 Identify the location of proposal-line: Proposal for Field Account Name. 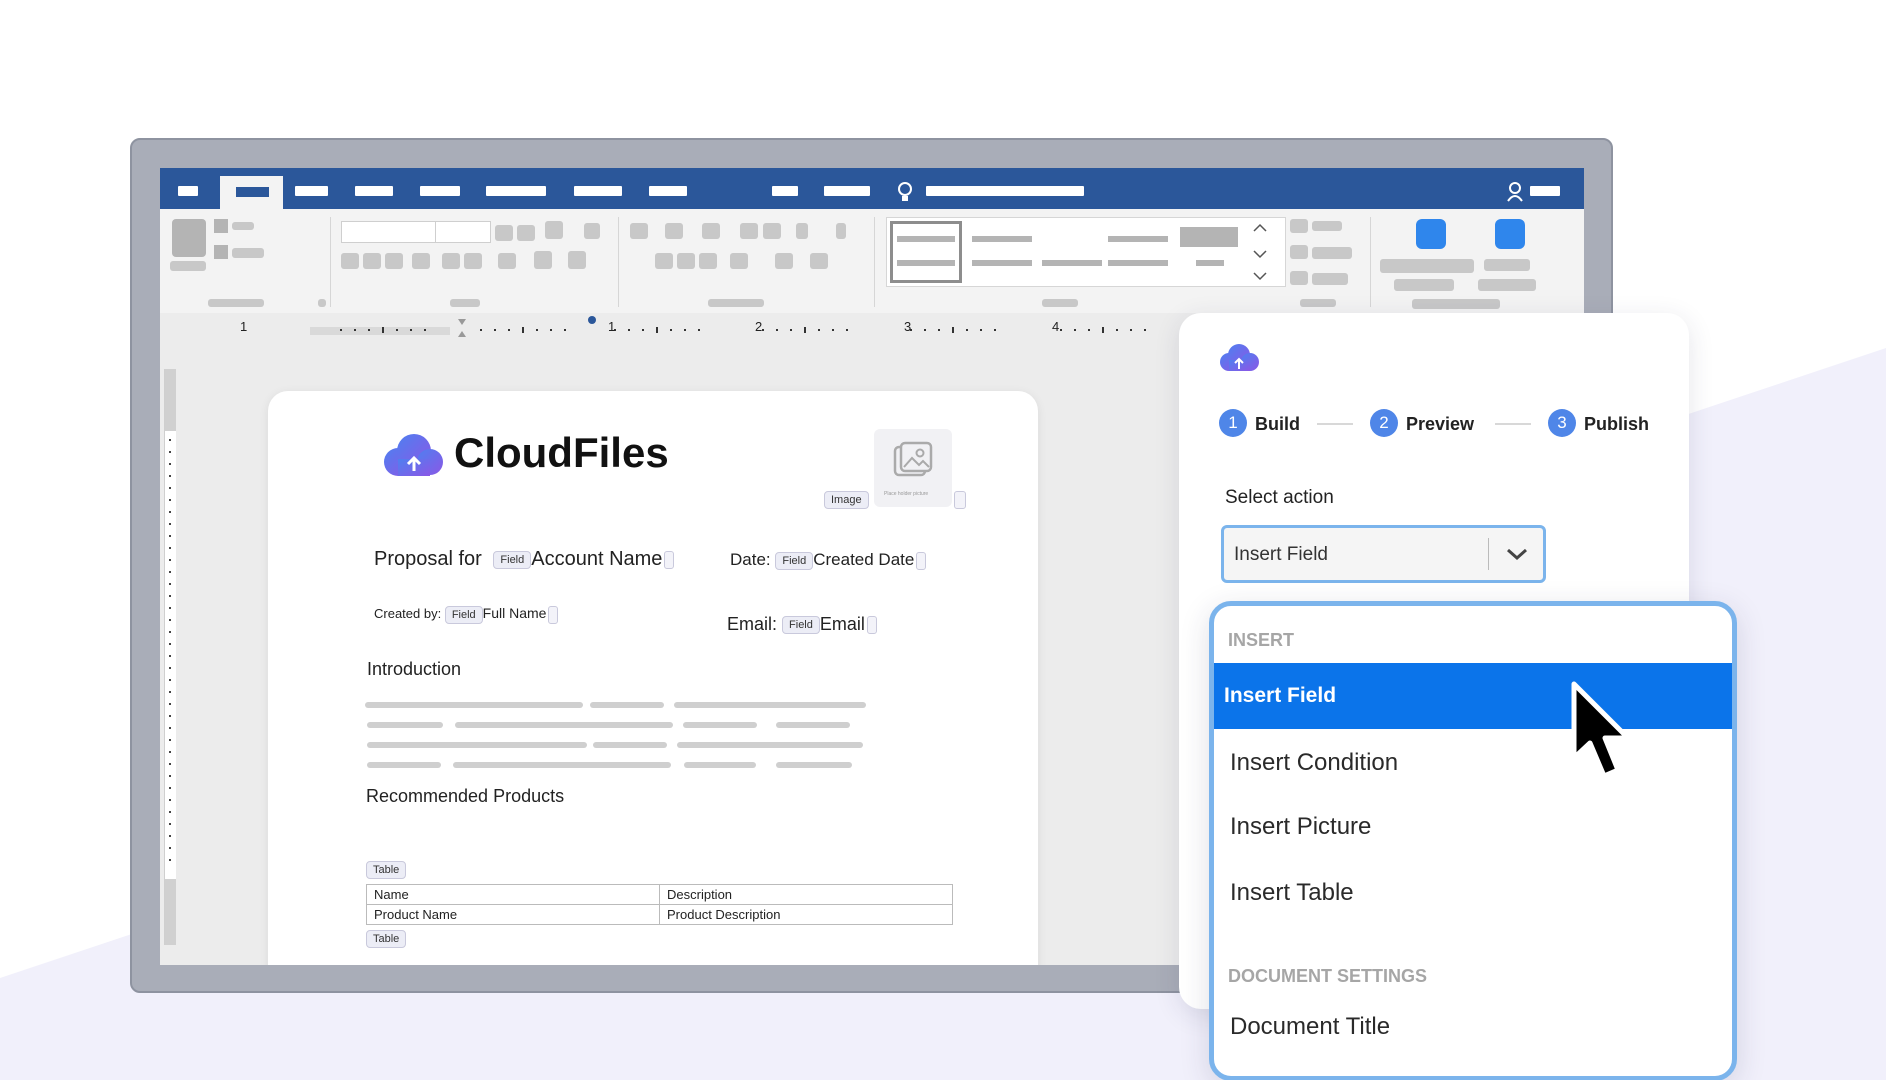
(524, 559).